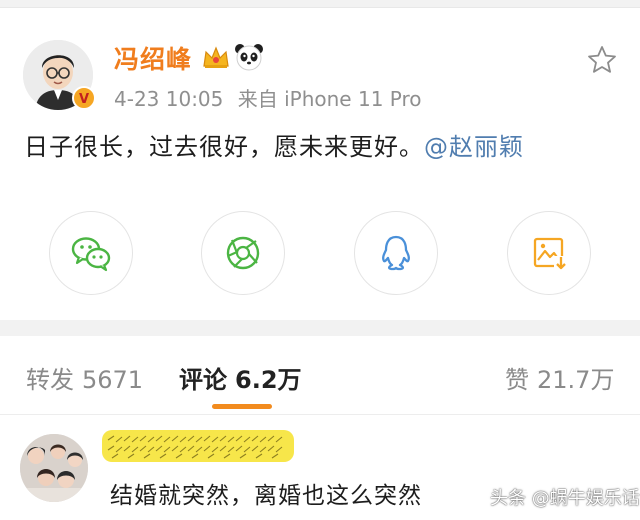  I want to click on active-tab-indicator, so click(242, 406).